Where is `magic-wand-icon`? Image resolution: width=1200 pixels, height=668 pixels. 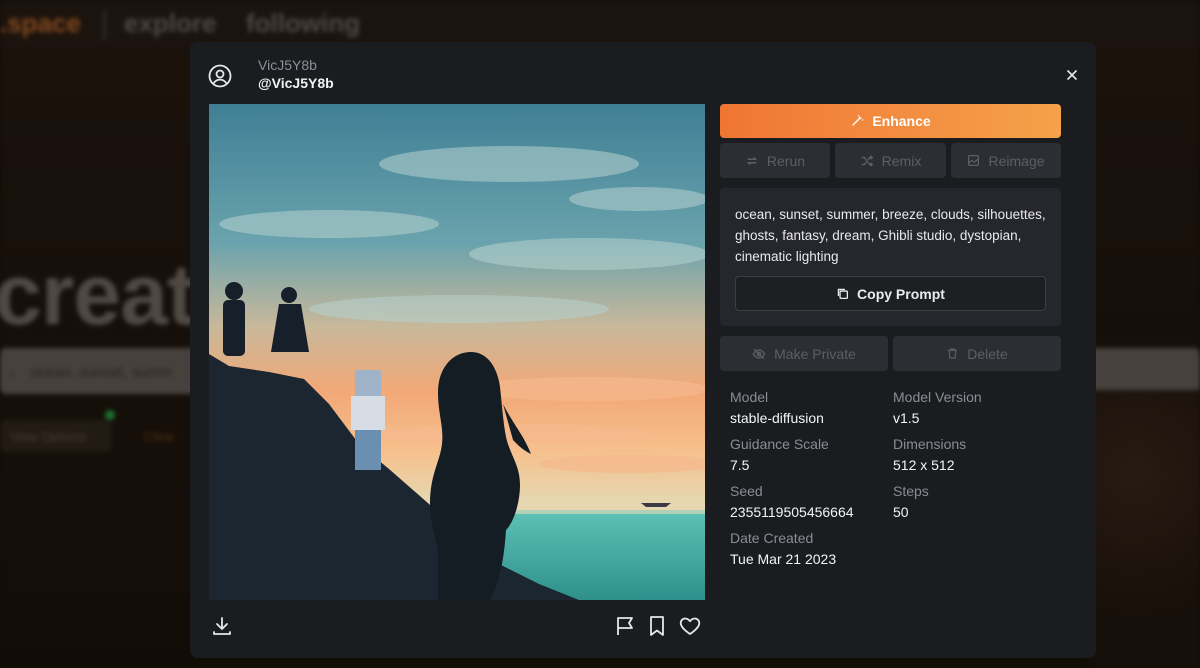
magic-wand-icon is located at coordinates (858, 120).